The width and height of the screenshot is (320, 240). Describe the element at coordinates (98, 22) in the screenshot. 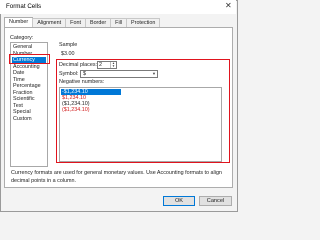

I see `tab-border: Border` at that location.